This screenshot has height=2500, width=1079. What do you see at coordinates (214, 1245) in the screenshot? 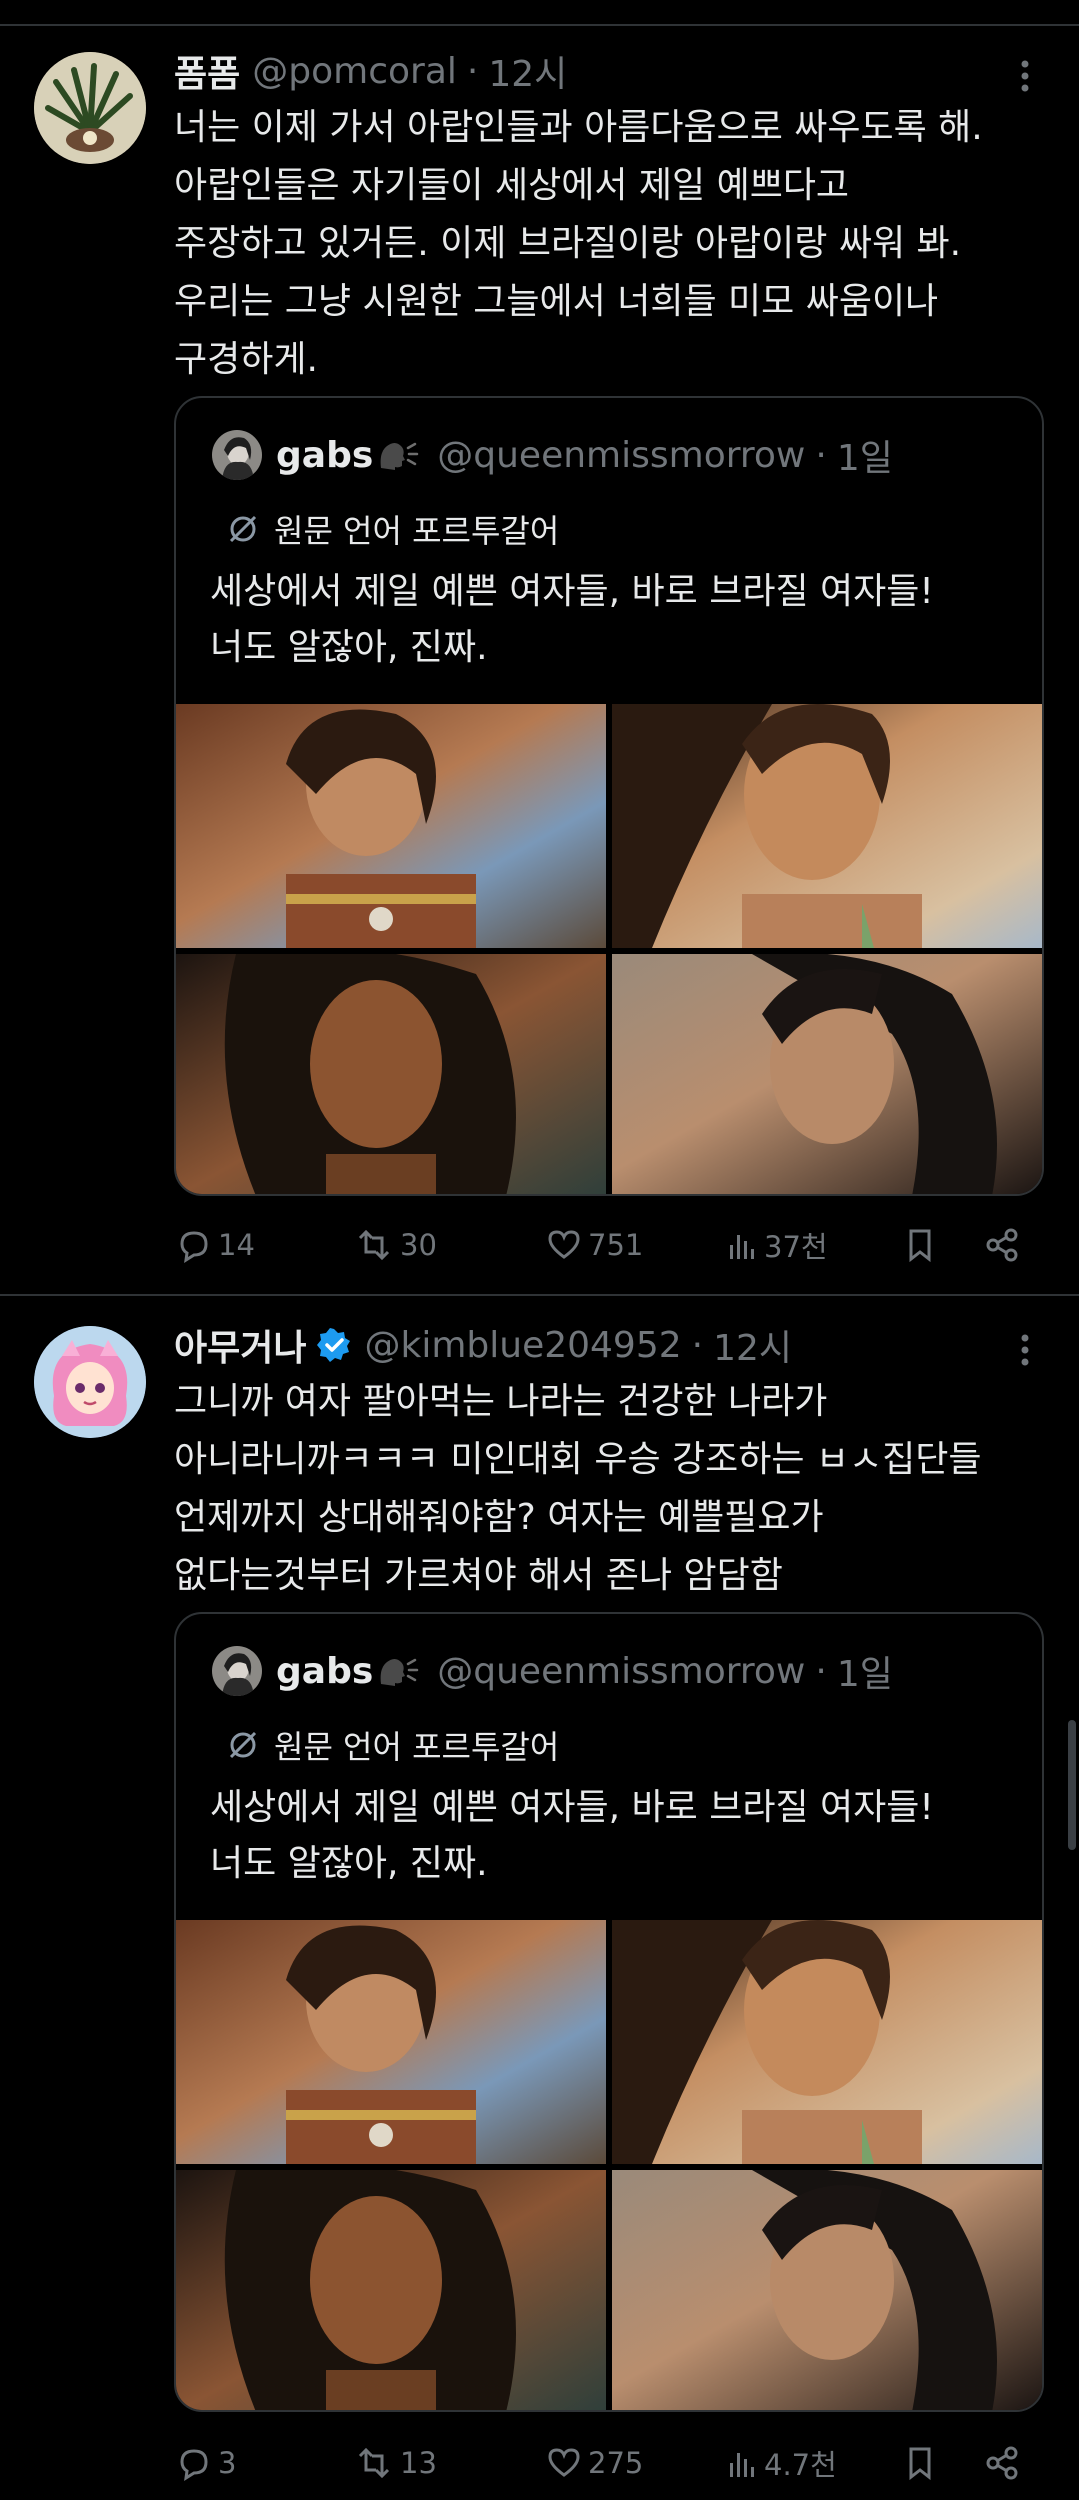
I see `reply-button: 14` at bounding box center [214, 1245].